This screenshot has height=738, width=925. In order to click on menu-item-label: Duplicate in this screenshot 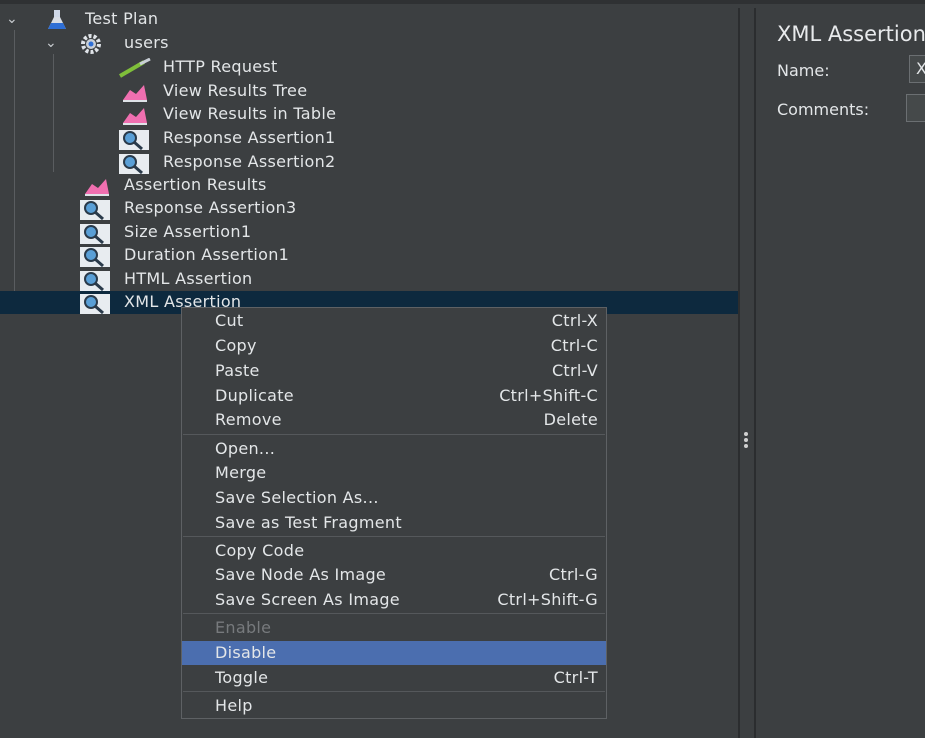, I will do `click(254, 395)`.